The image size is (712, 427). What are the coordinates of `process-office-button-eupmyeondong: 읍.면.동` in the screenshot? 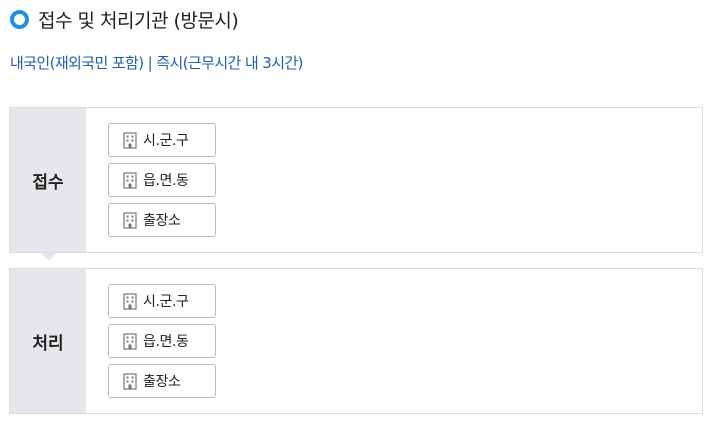 It's located at (162, 341).